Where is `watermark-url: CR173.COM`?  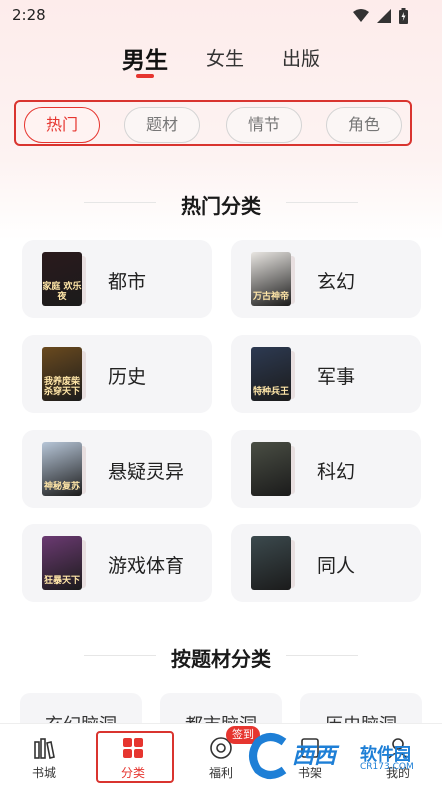 watermark-url: CR173.COM is located at coordinates (387, 767).